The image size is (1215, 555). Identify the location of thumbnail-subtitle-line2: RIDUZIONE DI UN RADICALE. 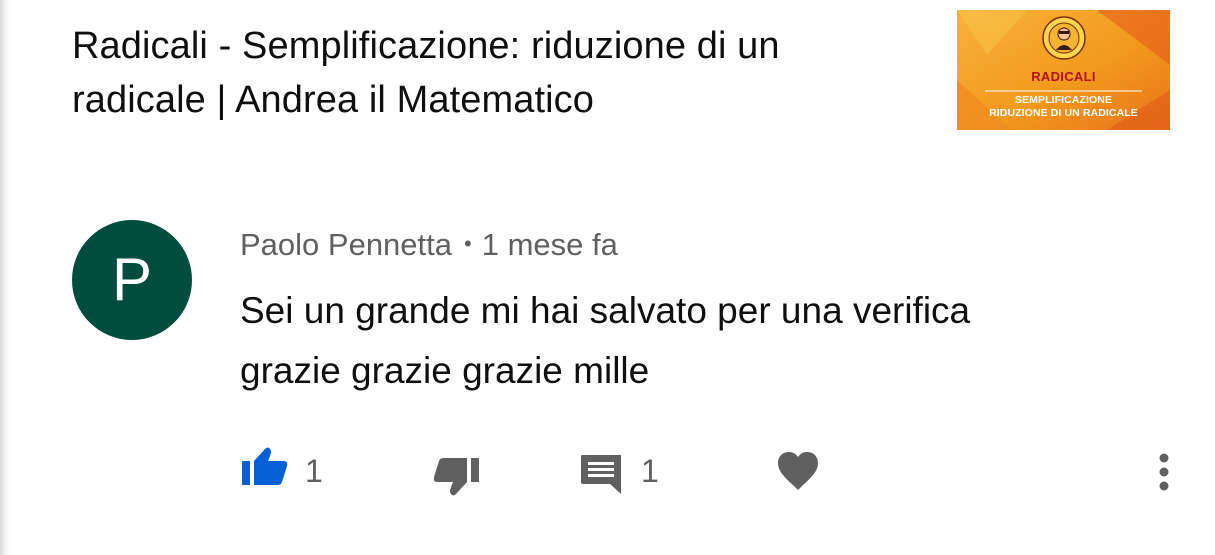
(1063, 113).